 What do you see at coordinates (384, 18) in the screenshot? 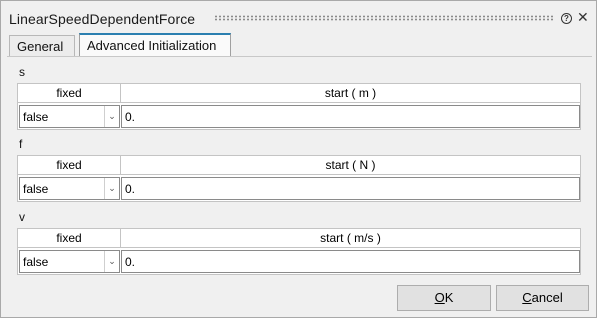
I see `drag-grip` at bounding box center [384, 18].